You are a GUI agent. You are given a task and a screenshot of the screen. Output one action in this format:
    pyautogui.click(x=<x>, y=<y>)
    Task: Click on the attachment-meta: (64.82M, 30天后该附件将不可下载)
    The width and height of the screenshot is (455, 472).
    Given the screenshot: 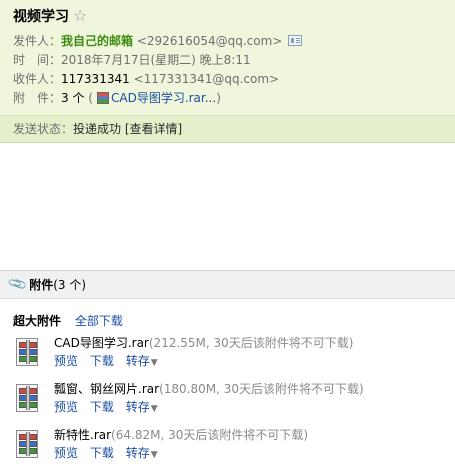 What is the action you would take?
    pyautogui.click(x=210, y=435)
    